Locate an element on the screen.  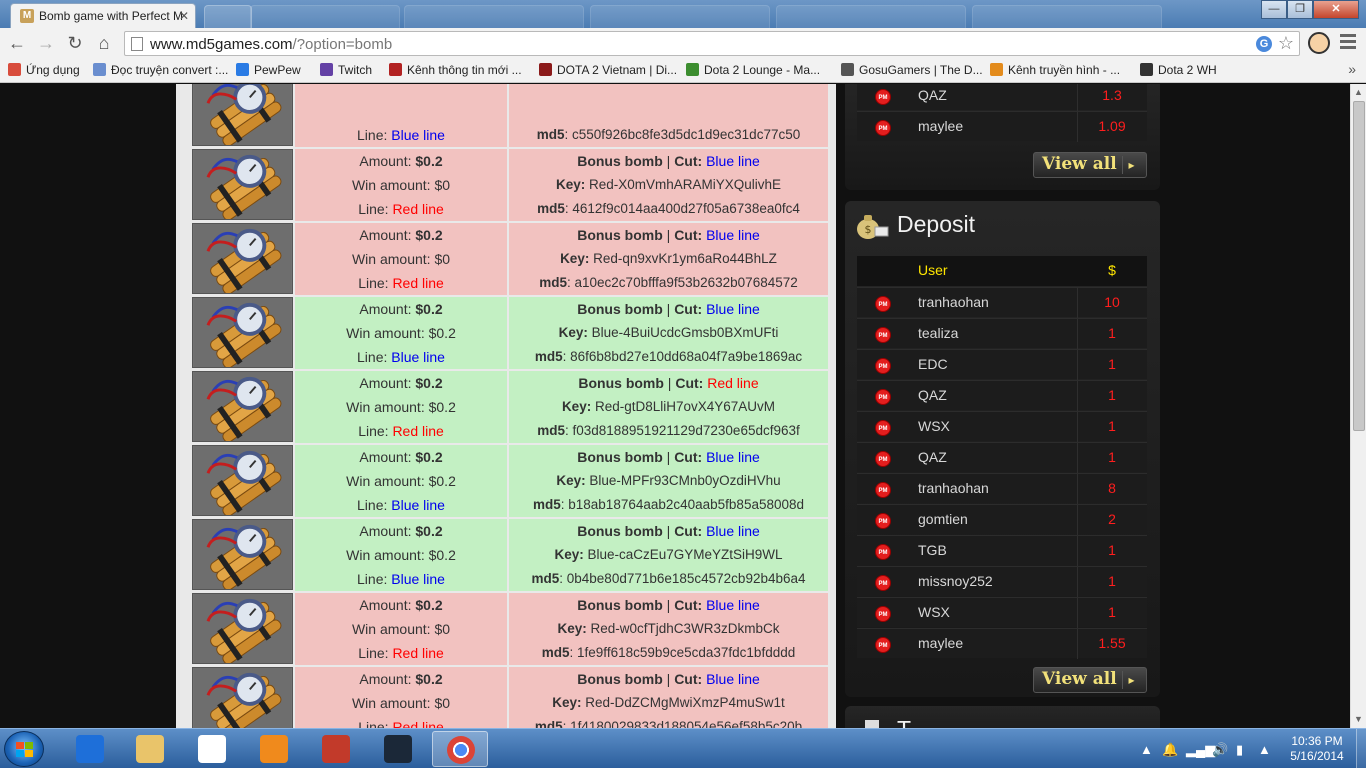
key-value: Blue-4BuiUcdcGmsb0BXmUFti is located at coordinates (685, 332).